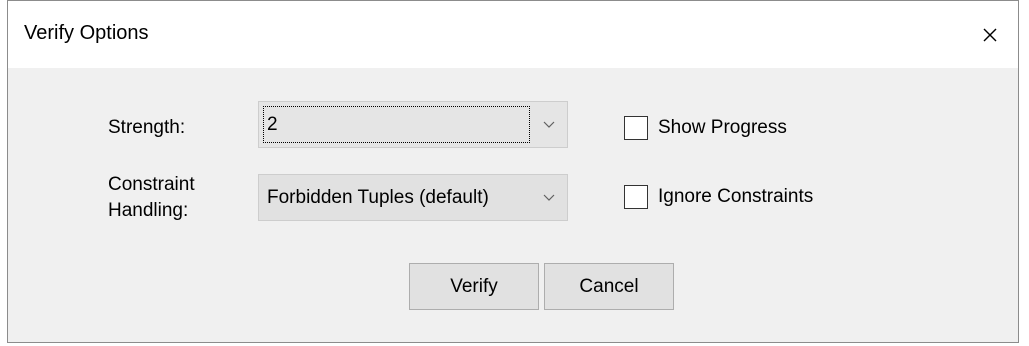 The image size is (1029, 346). I want to click on strength-select: 2, so click(413, 124).